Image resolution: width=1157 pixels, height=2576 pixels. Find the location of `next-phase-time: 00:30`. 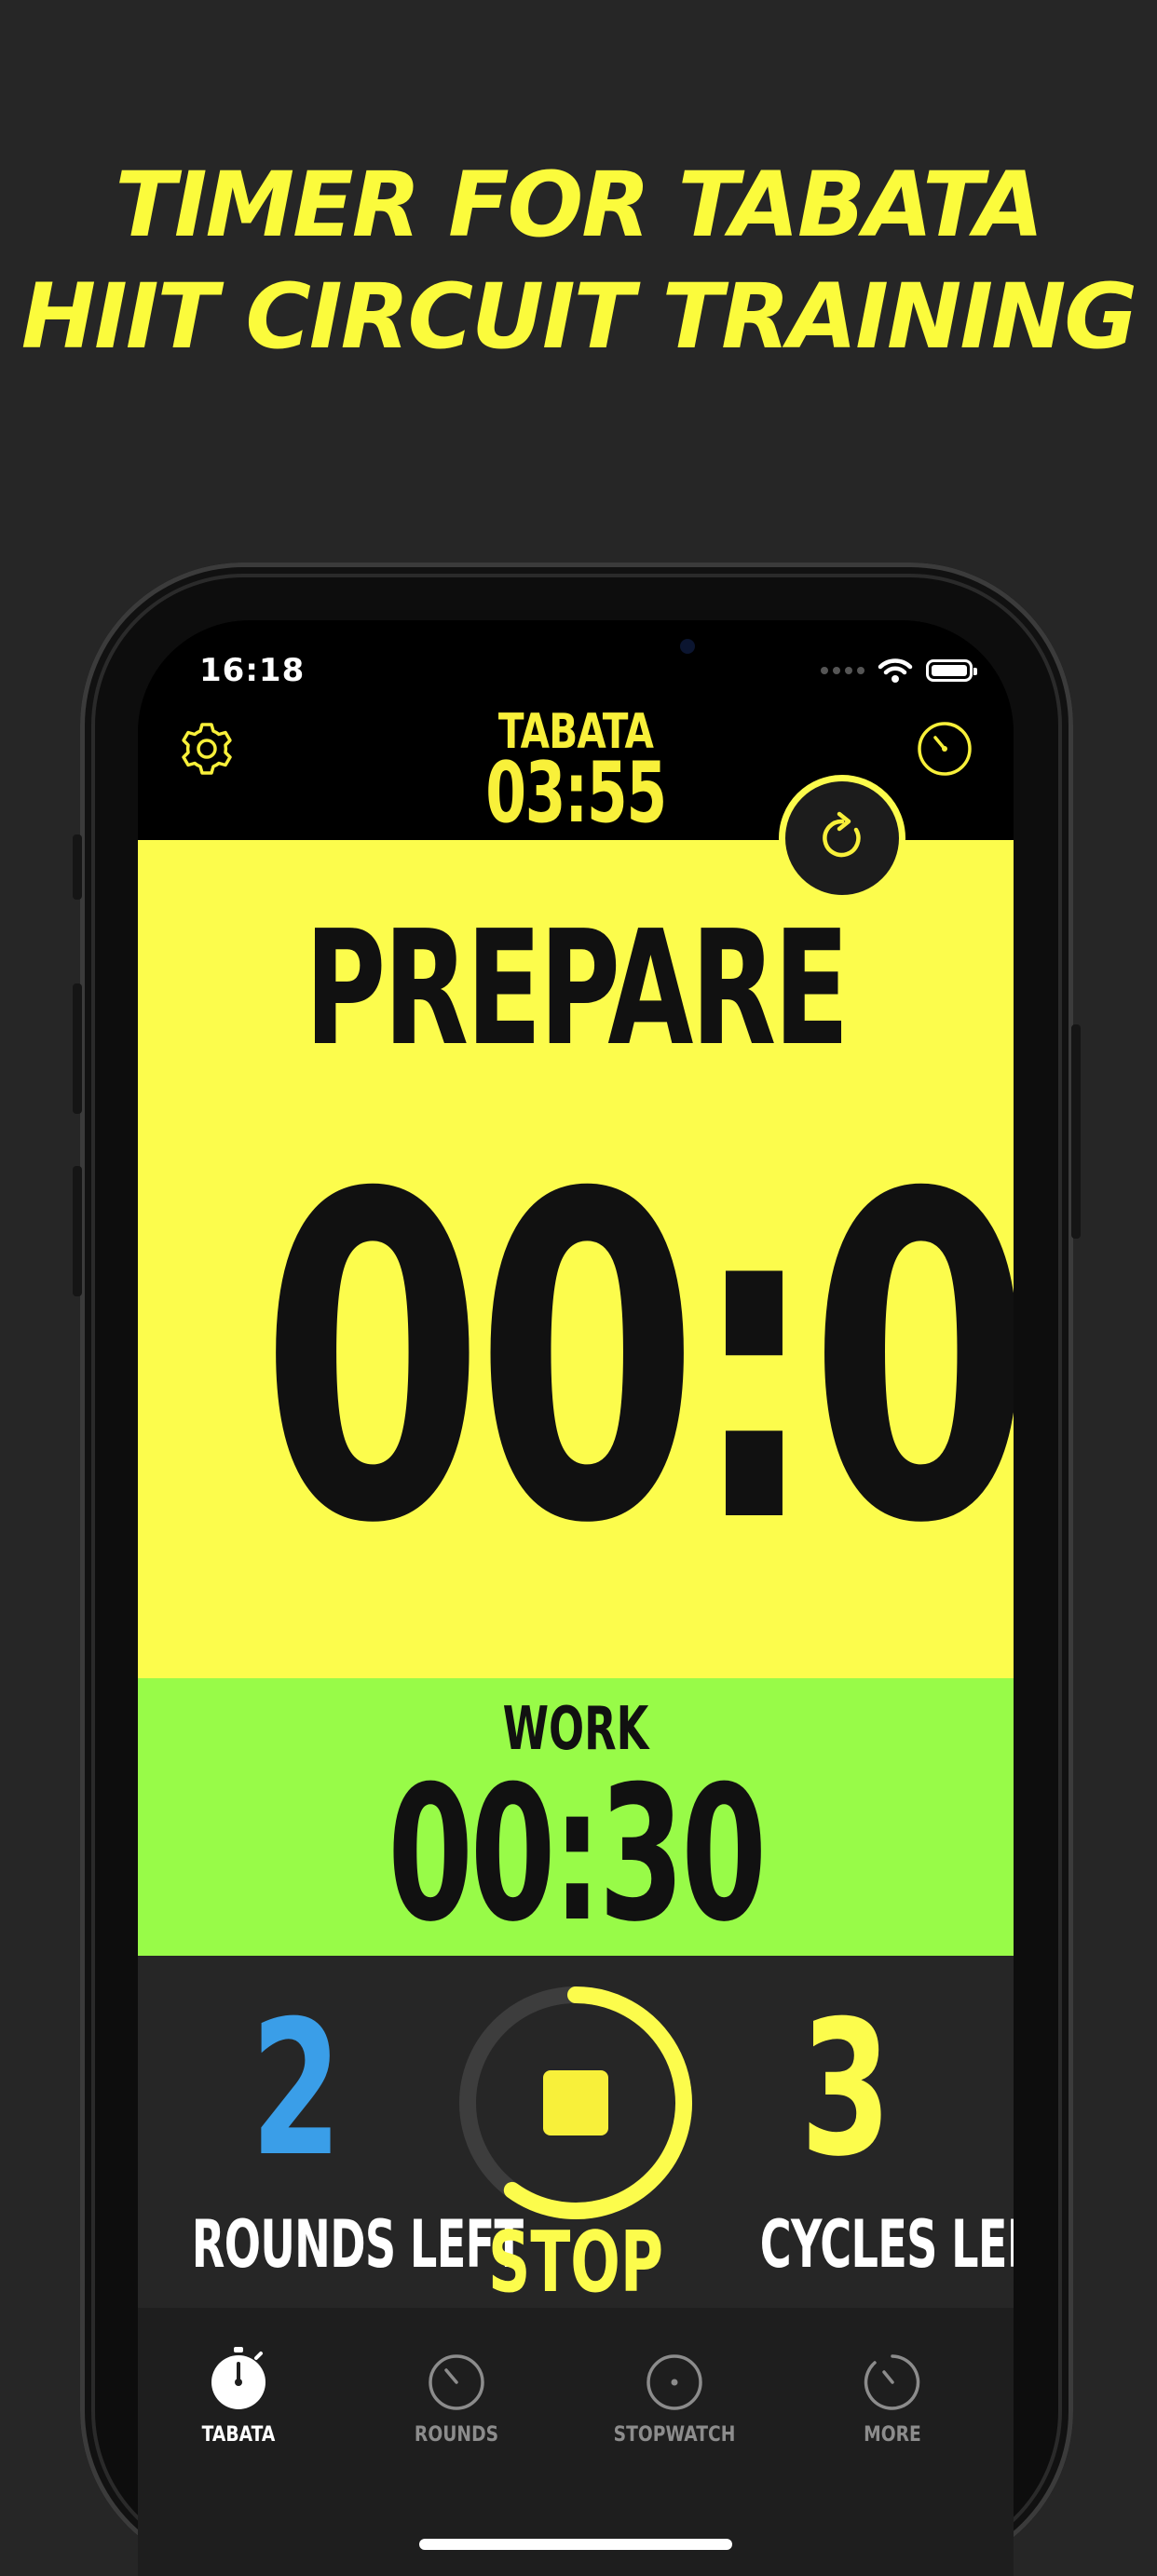

next-phase-time: 00:30 is located at coordinates (577, 1854).